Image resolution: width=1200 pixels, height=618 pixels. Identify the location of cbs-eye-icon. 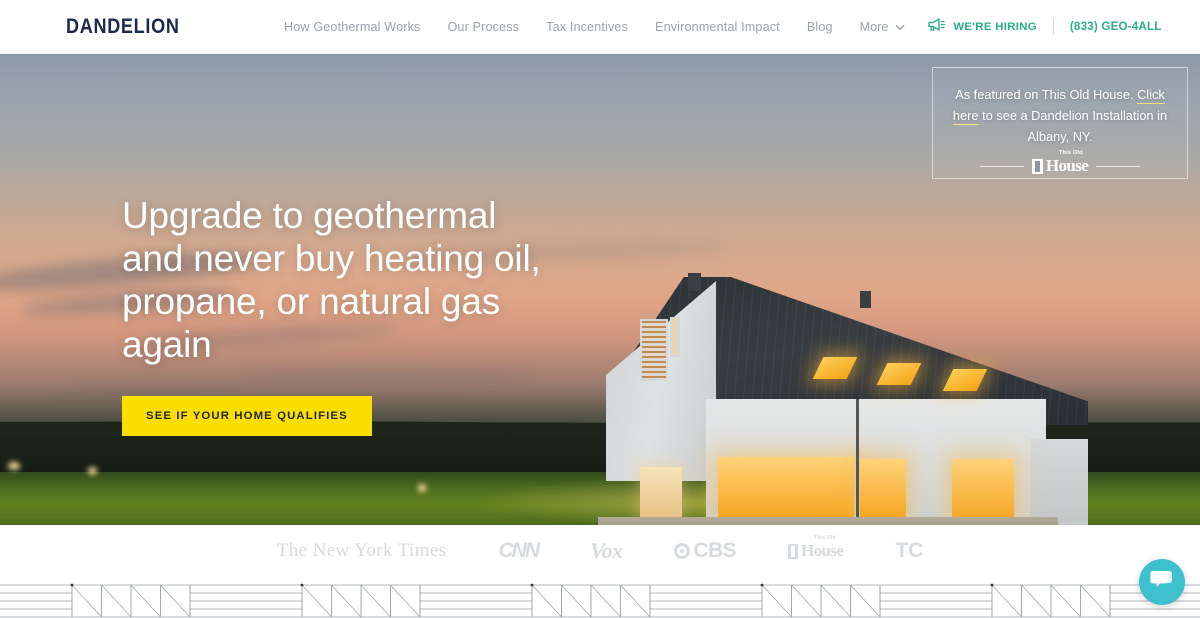
(682, 551).